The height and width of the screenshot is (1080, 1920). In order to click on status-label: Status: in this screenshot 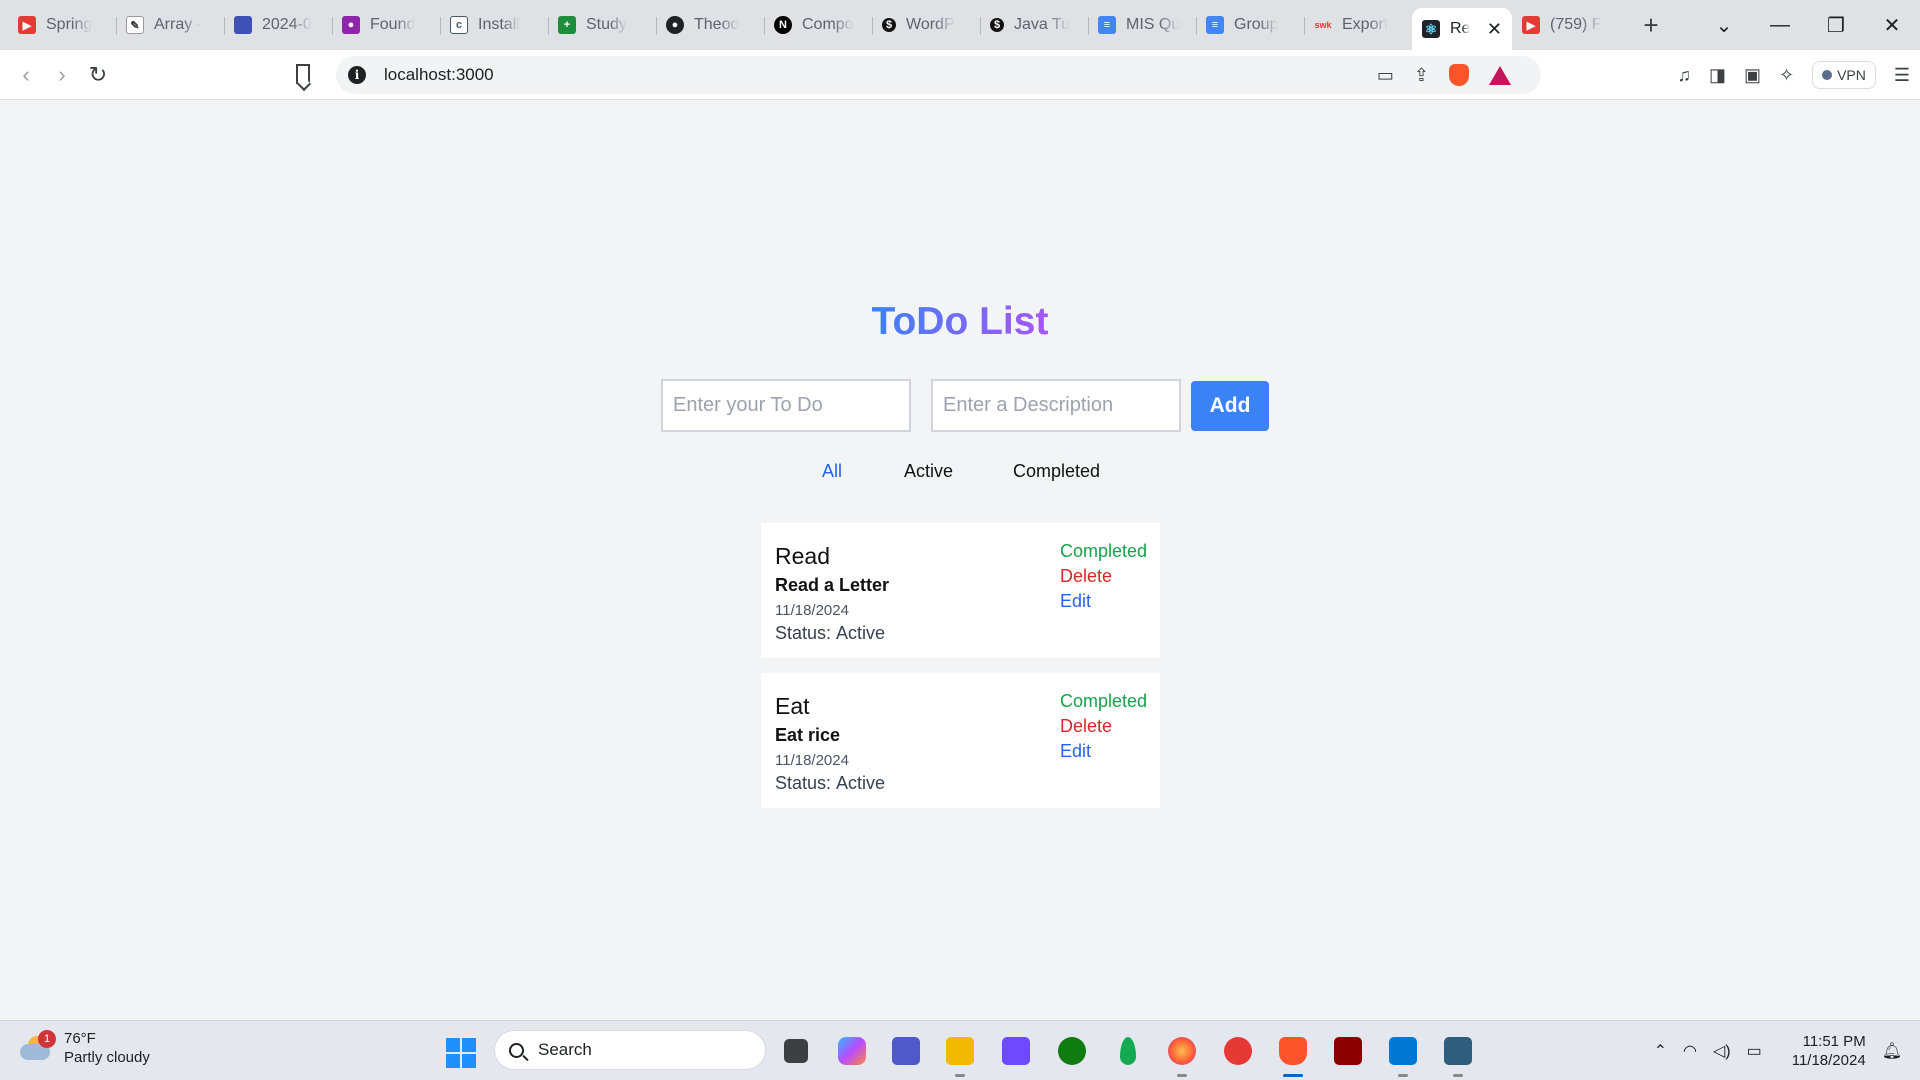, I will do `click(803, 633)`.